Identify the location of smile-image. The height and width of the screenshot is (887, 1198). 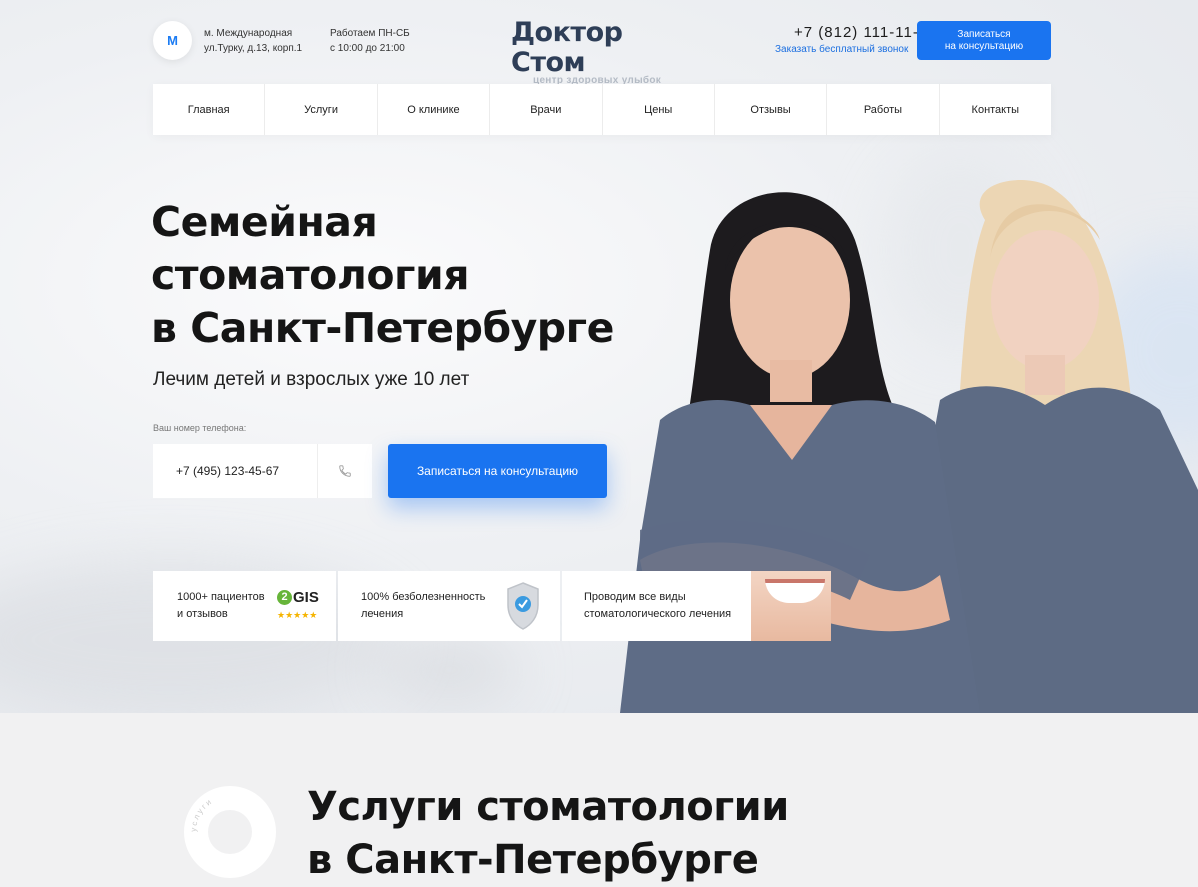
(791, 606).